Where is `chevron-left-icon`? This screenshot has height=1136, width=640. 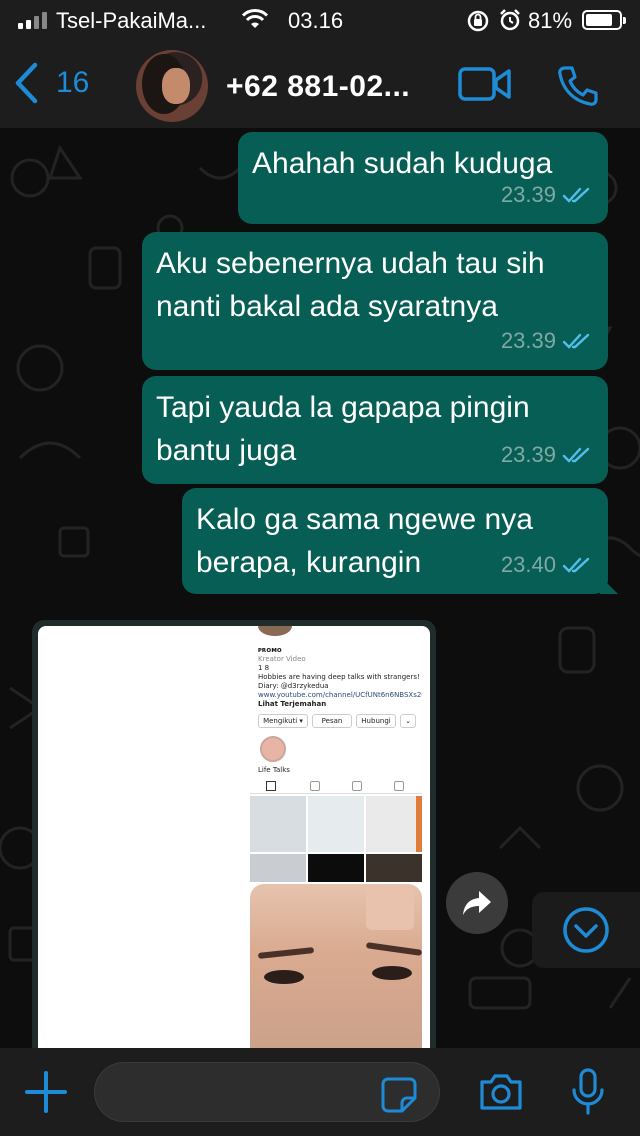 chevron-left-icon is located at coordinates (26, 83).